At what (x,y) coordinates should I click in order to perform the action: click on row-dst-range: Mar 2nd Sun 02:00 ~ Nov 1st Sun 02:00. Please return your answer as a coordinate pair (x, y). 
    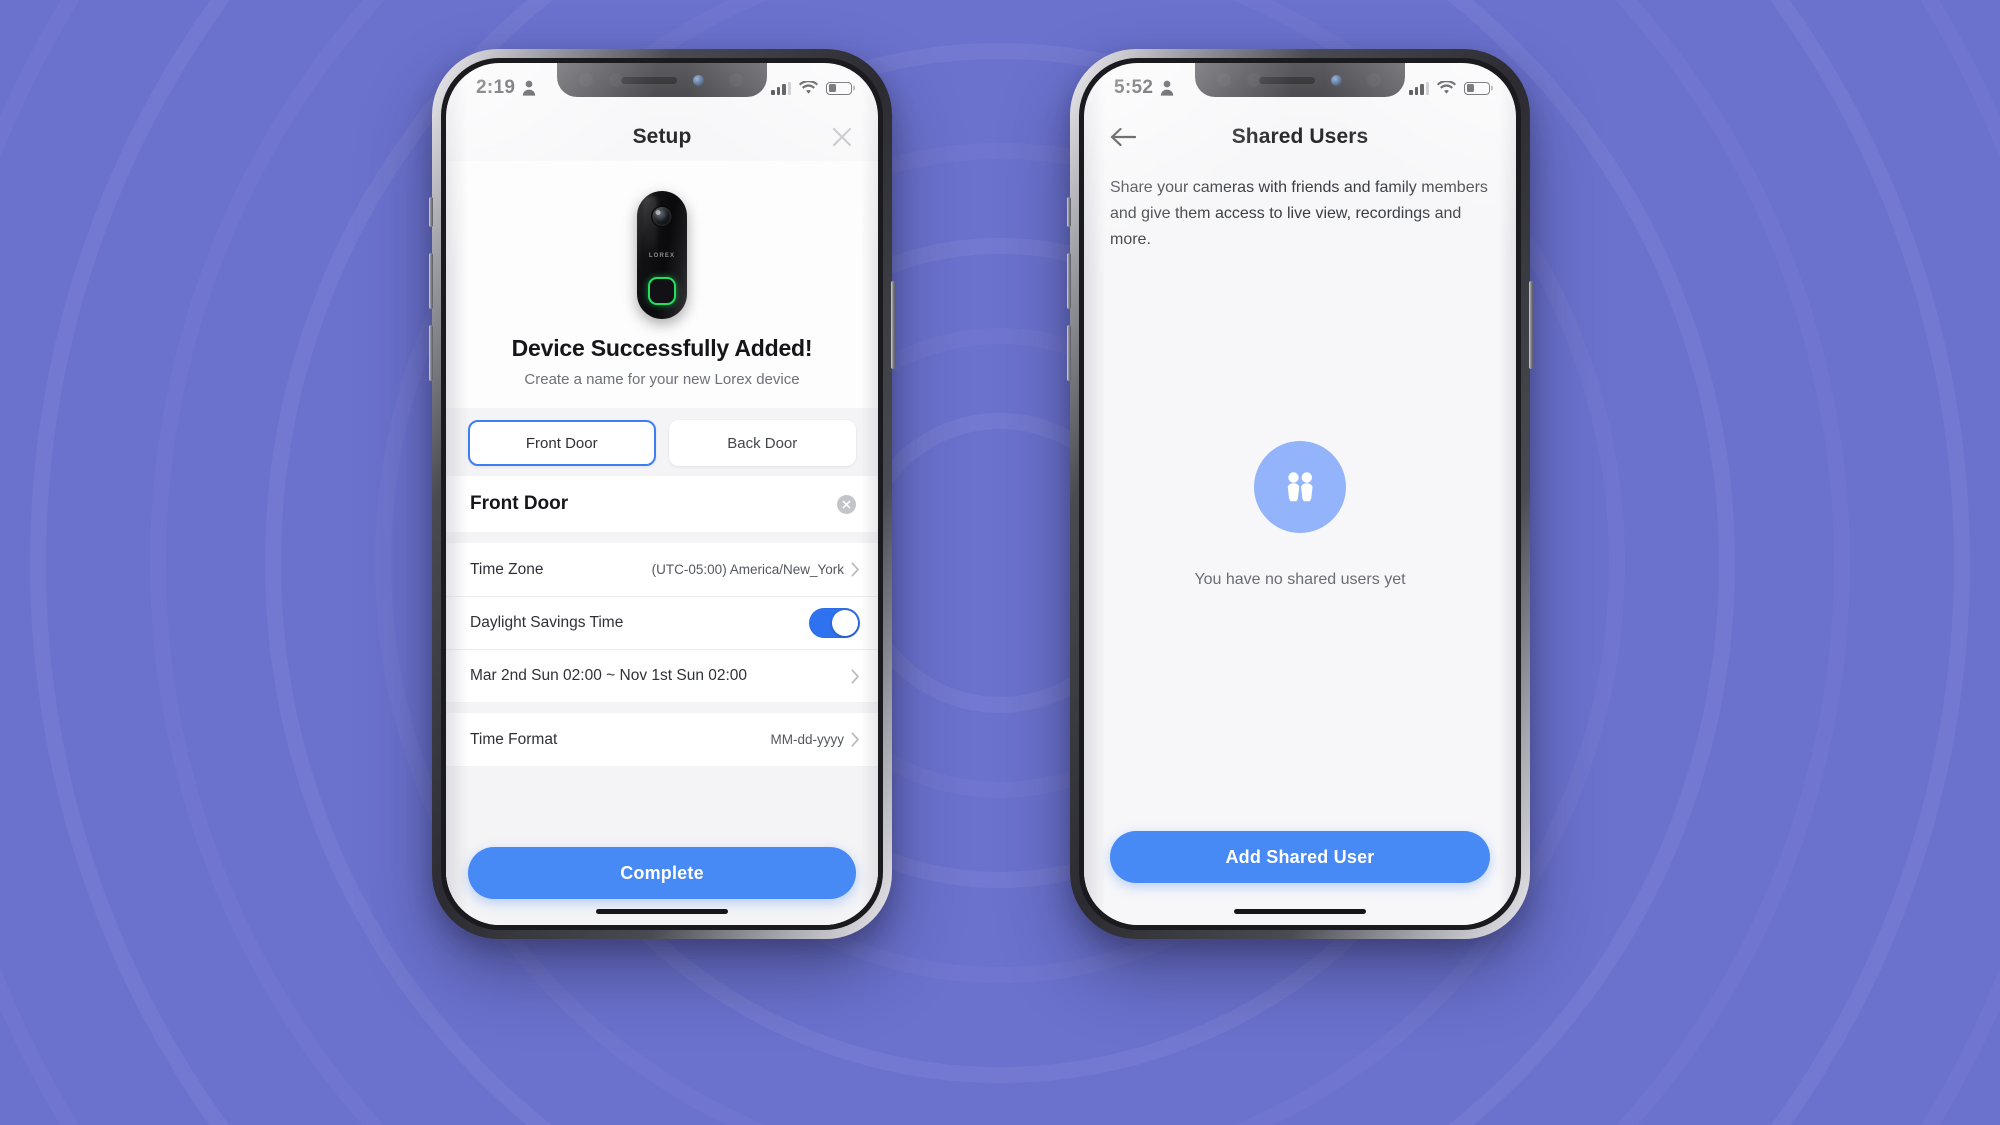
    Looking at the image, I should click on (662, 675).